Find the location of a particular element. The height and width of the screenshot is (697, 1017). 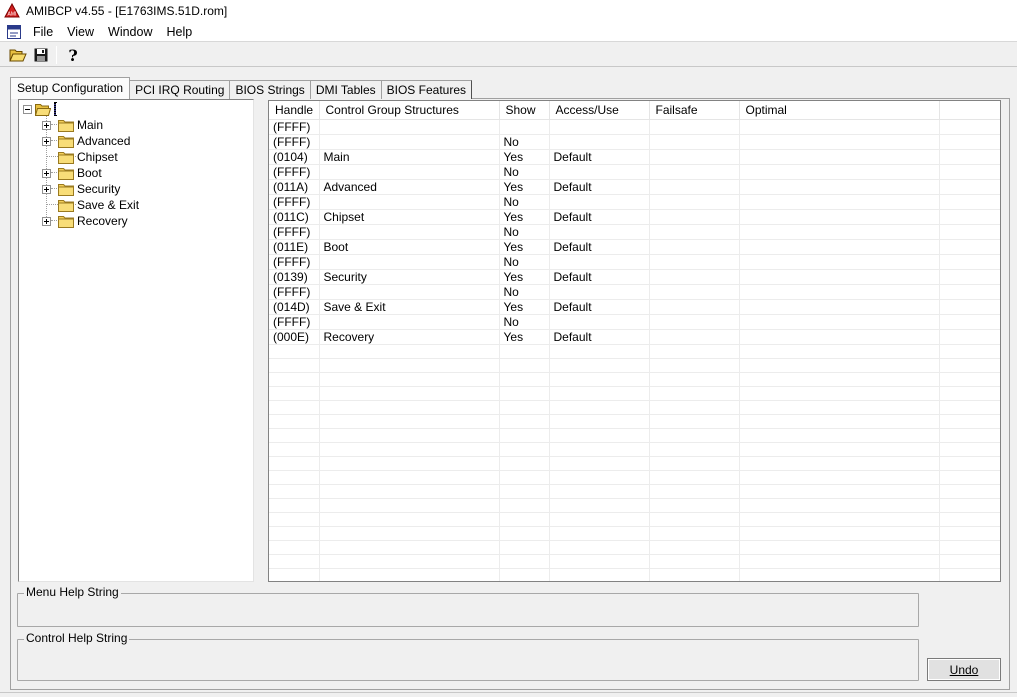

tree-node-save-exit: Save & Exit is located at coordinates (98, 205).